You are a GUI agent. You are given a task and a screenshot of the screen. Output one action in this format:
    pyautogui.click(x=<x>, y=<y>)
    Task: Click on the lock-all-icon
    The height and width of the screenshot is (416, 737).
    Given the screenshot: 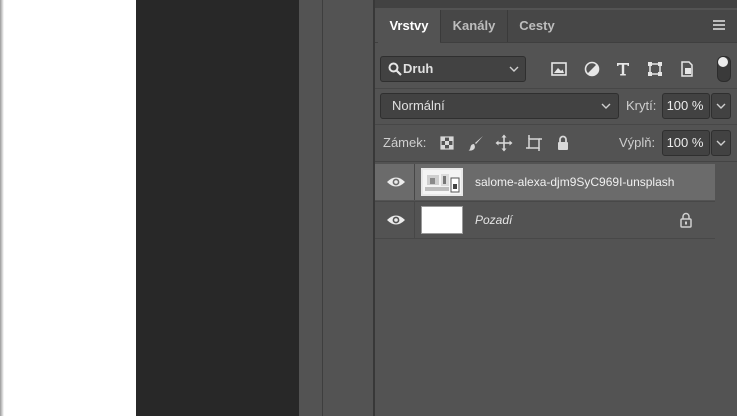 What is the action you would take?
    pyautogui.click(x=563, y=143)
    